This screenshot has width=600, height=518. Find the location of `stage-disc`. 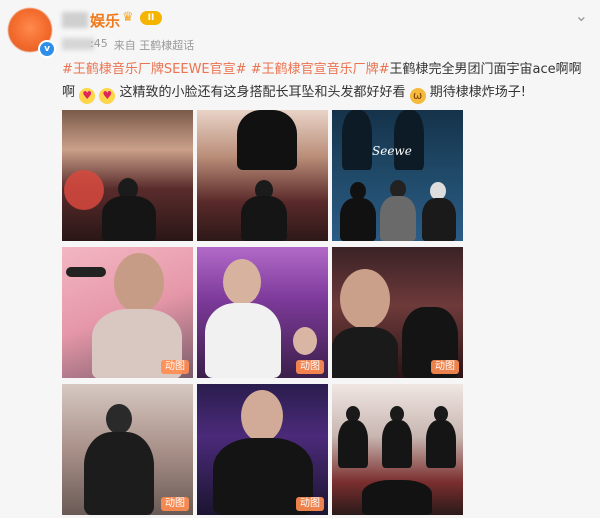

stage-disc is located at coordinates (84, 190).